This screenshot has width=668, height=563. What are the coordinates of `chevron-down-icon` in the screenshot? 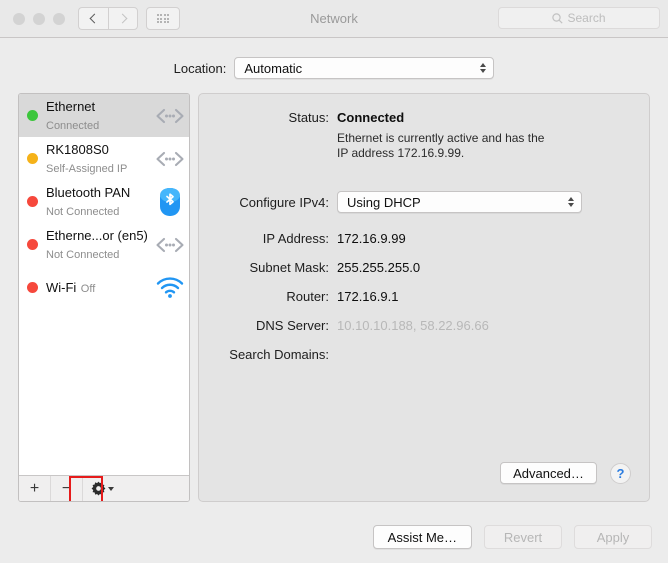 It's located at (110, 488).